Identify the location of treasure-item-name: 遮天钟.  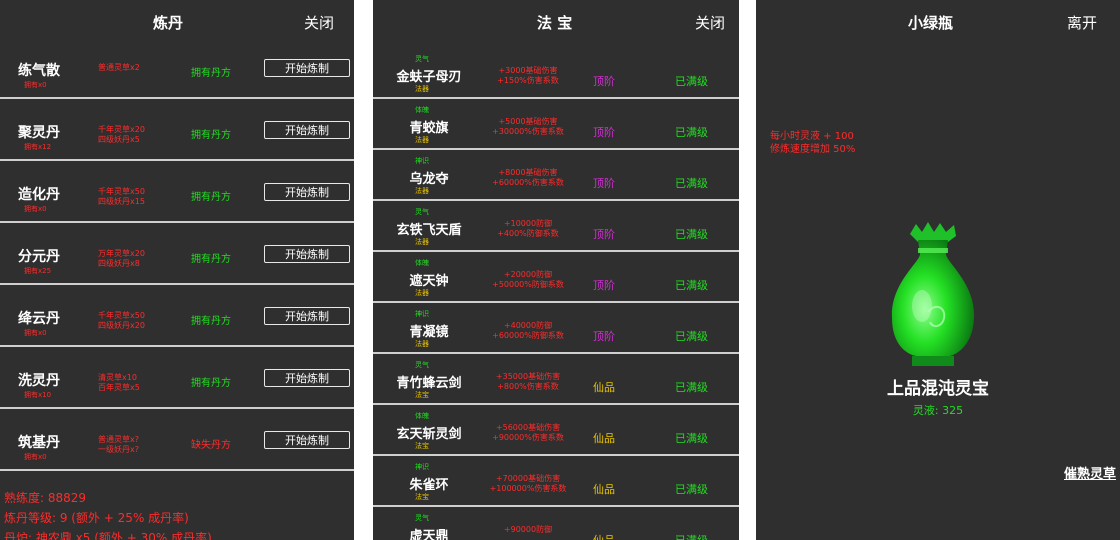
(429, 281).